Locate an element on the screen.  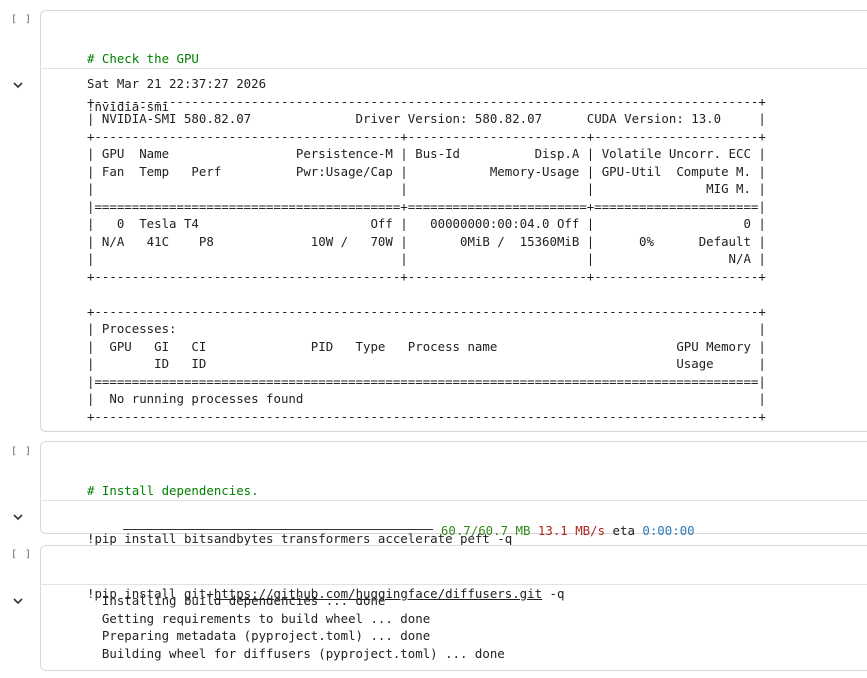
code-comment: # Check the GPU is located at coordinates (143, 58).